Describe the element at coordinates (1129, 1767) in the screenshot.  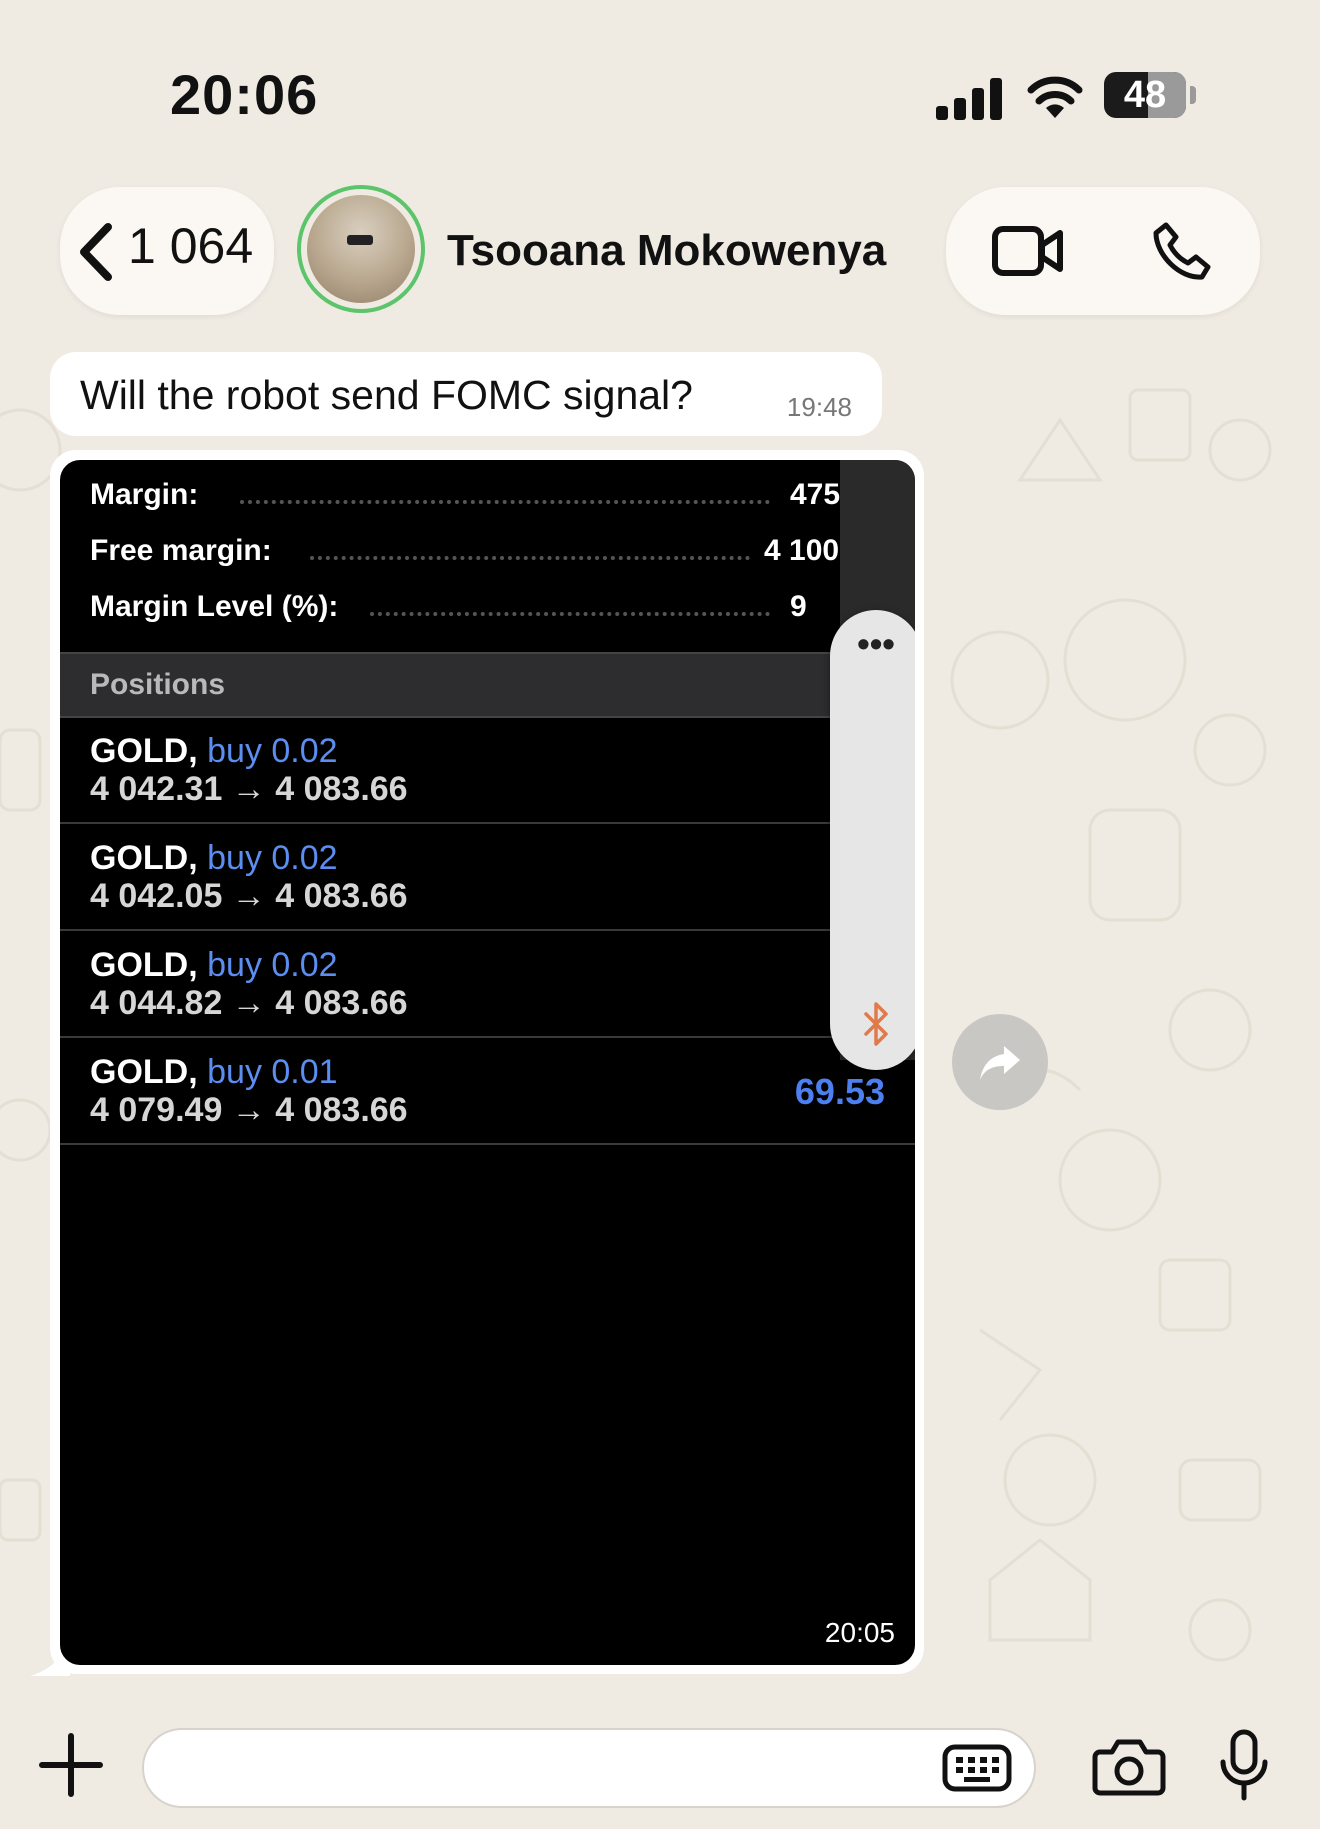
I see `camera-icon` at that location.